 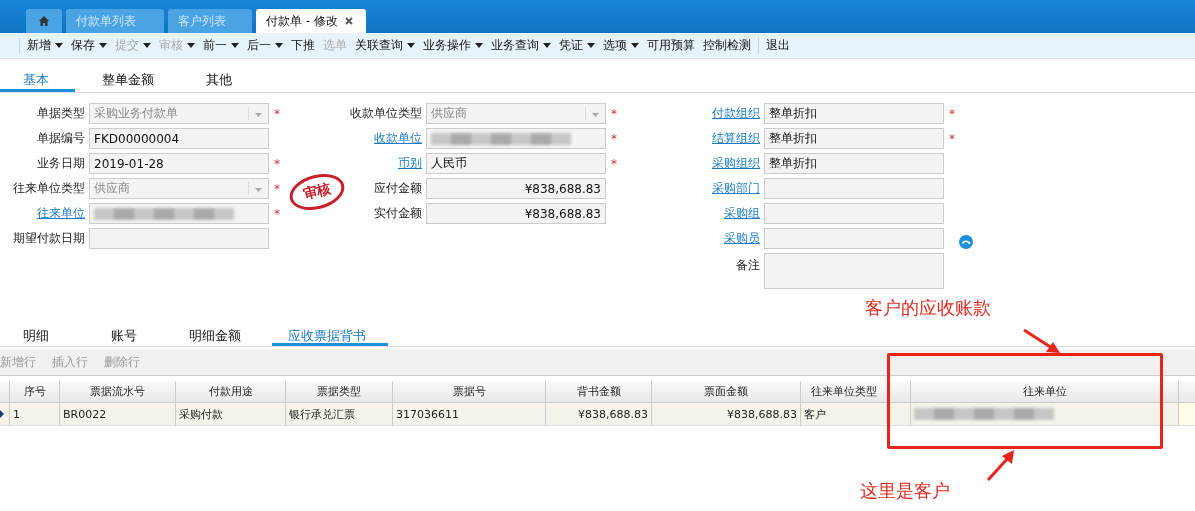 What do you see at coordinates (727, 45) in the screenshot?
I see `toolbar-button: 控制检测` at bounding box center [727, 45].